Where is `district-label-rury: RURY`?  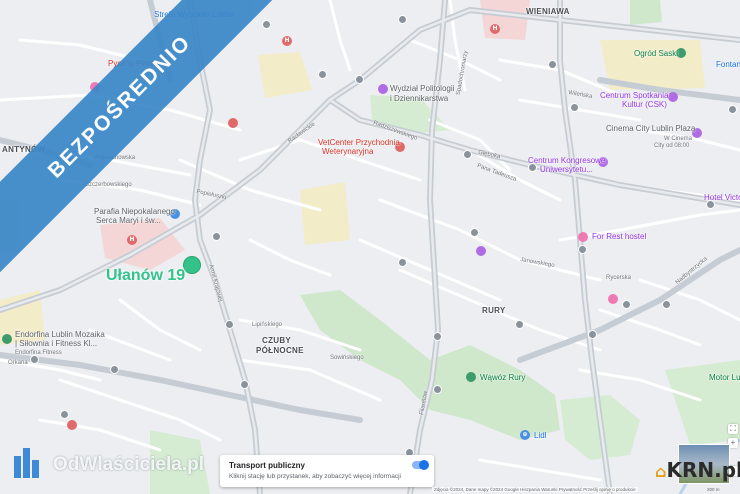 district-label-rury: RURY is located at coordinates (494, 310).